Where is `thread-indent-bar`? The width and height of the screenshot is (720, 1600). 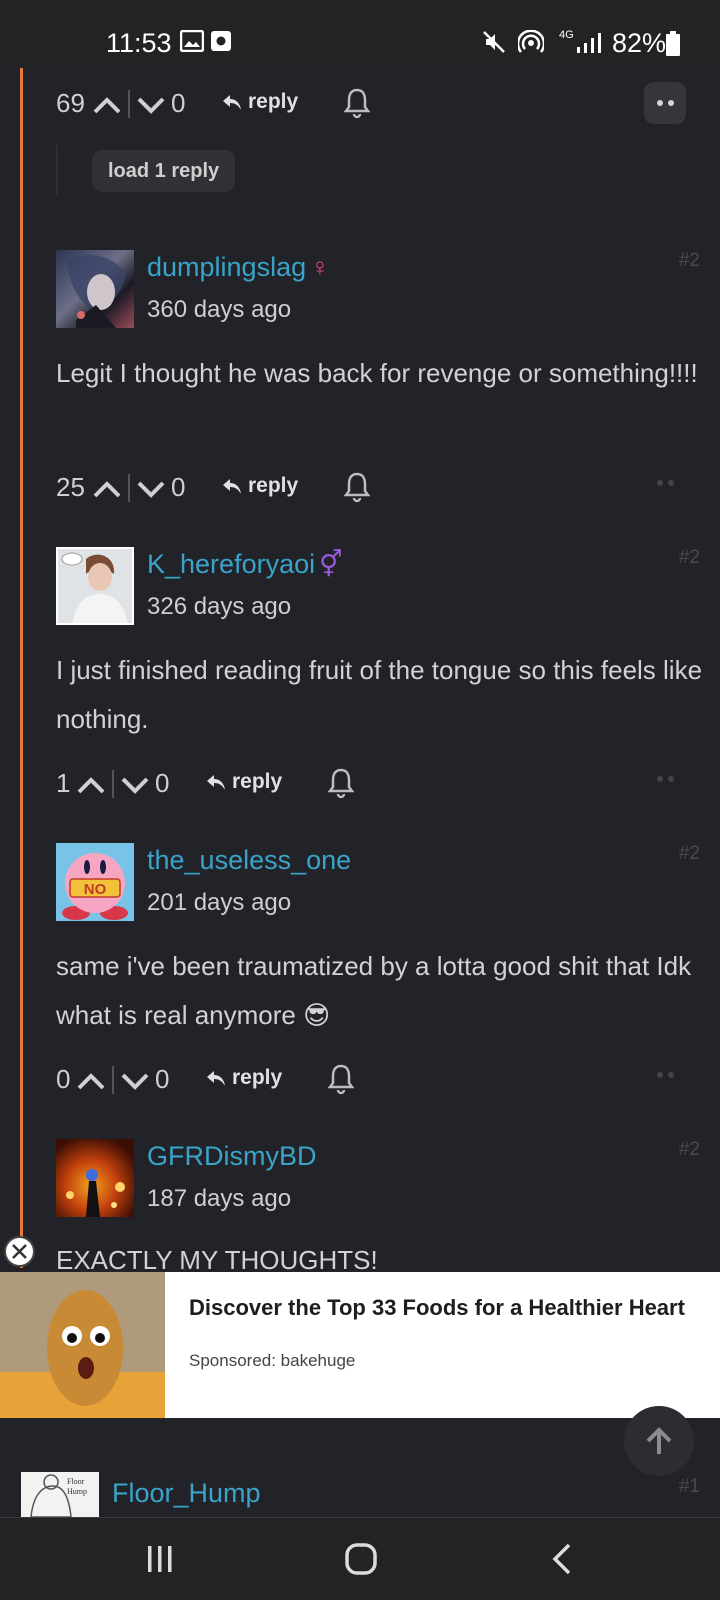
thread-indent-bar is located at coordinates (21, 668).